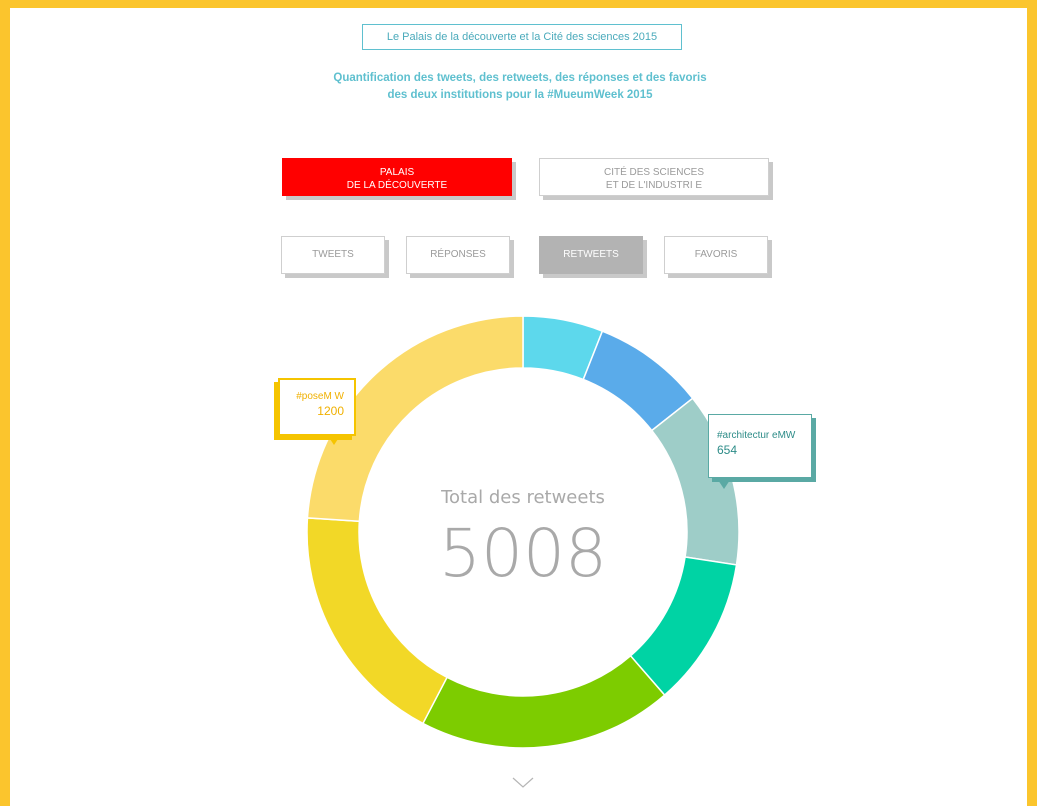 The height and width of the screenshot is (806, 1037). Describe the element at coordinates (760, 446) in the screenshot. I see `callout-architectureMW: #architectur eMW 654` at that location.